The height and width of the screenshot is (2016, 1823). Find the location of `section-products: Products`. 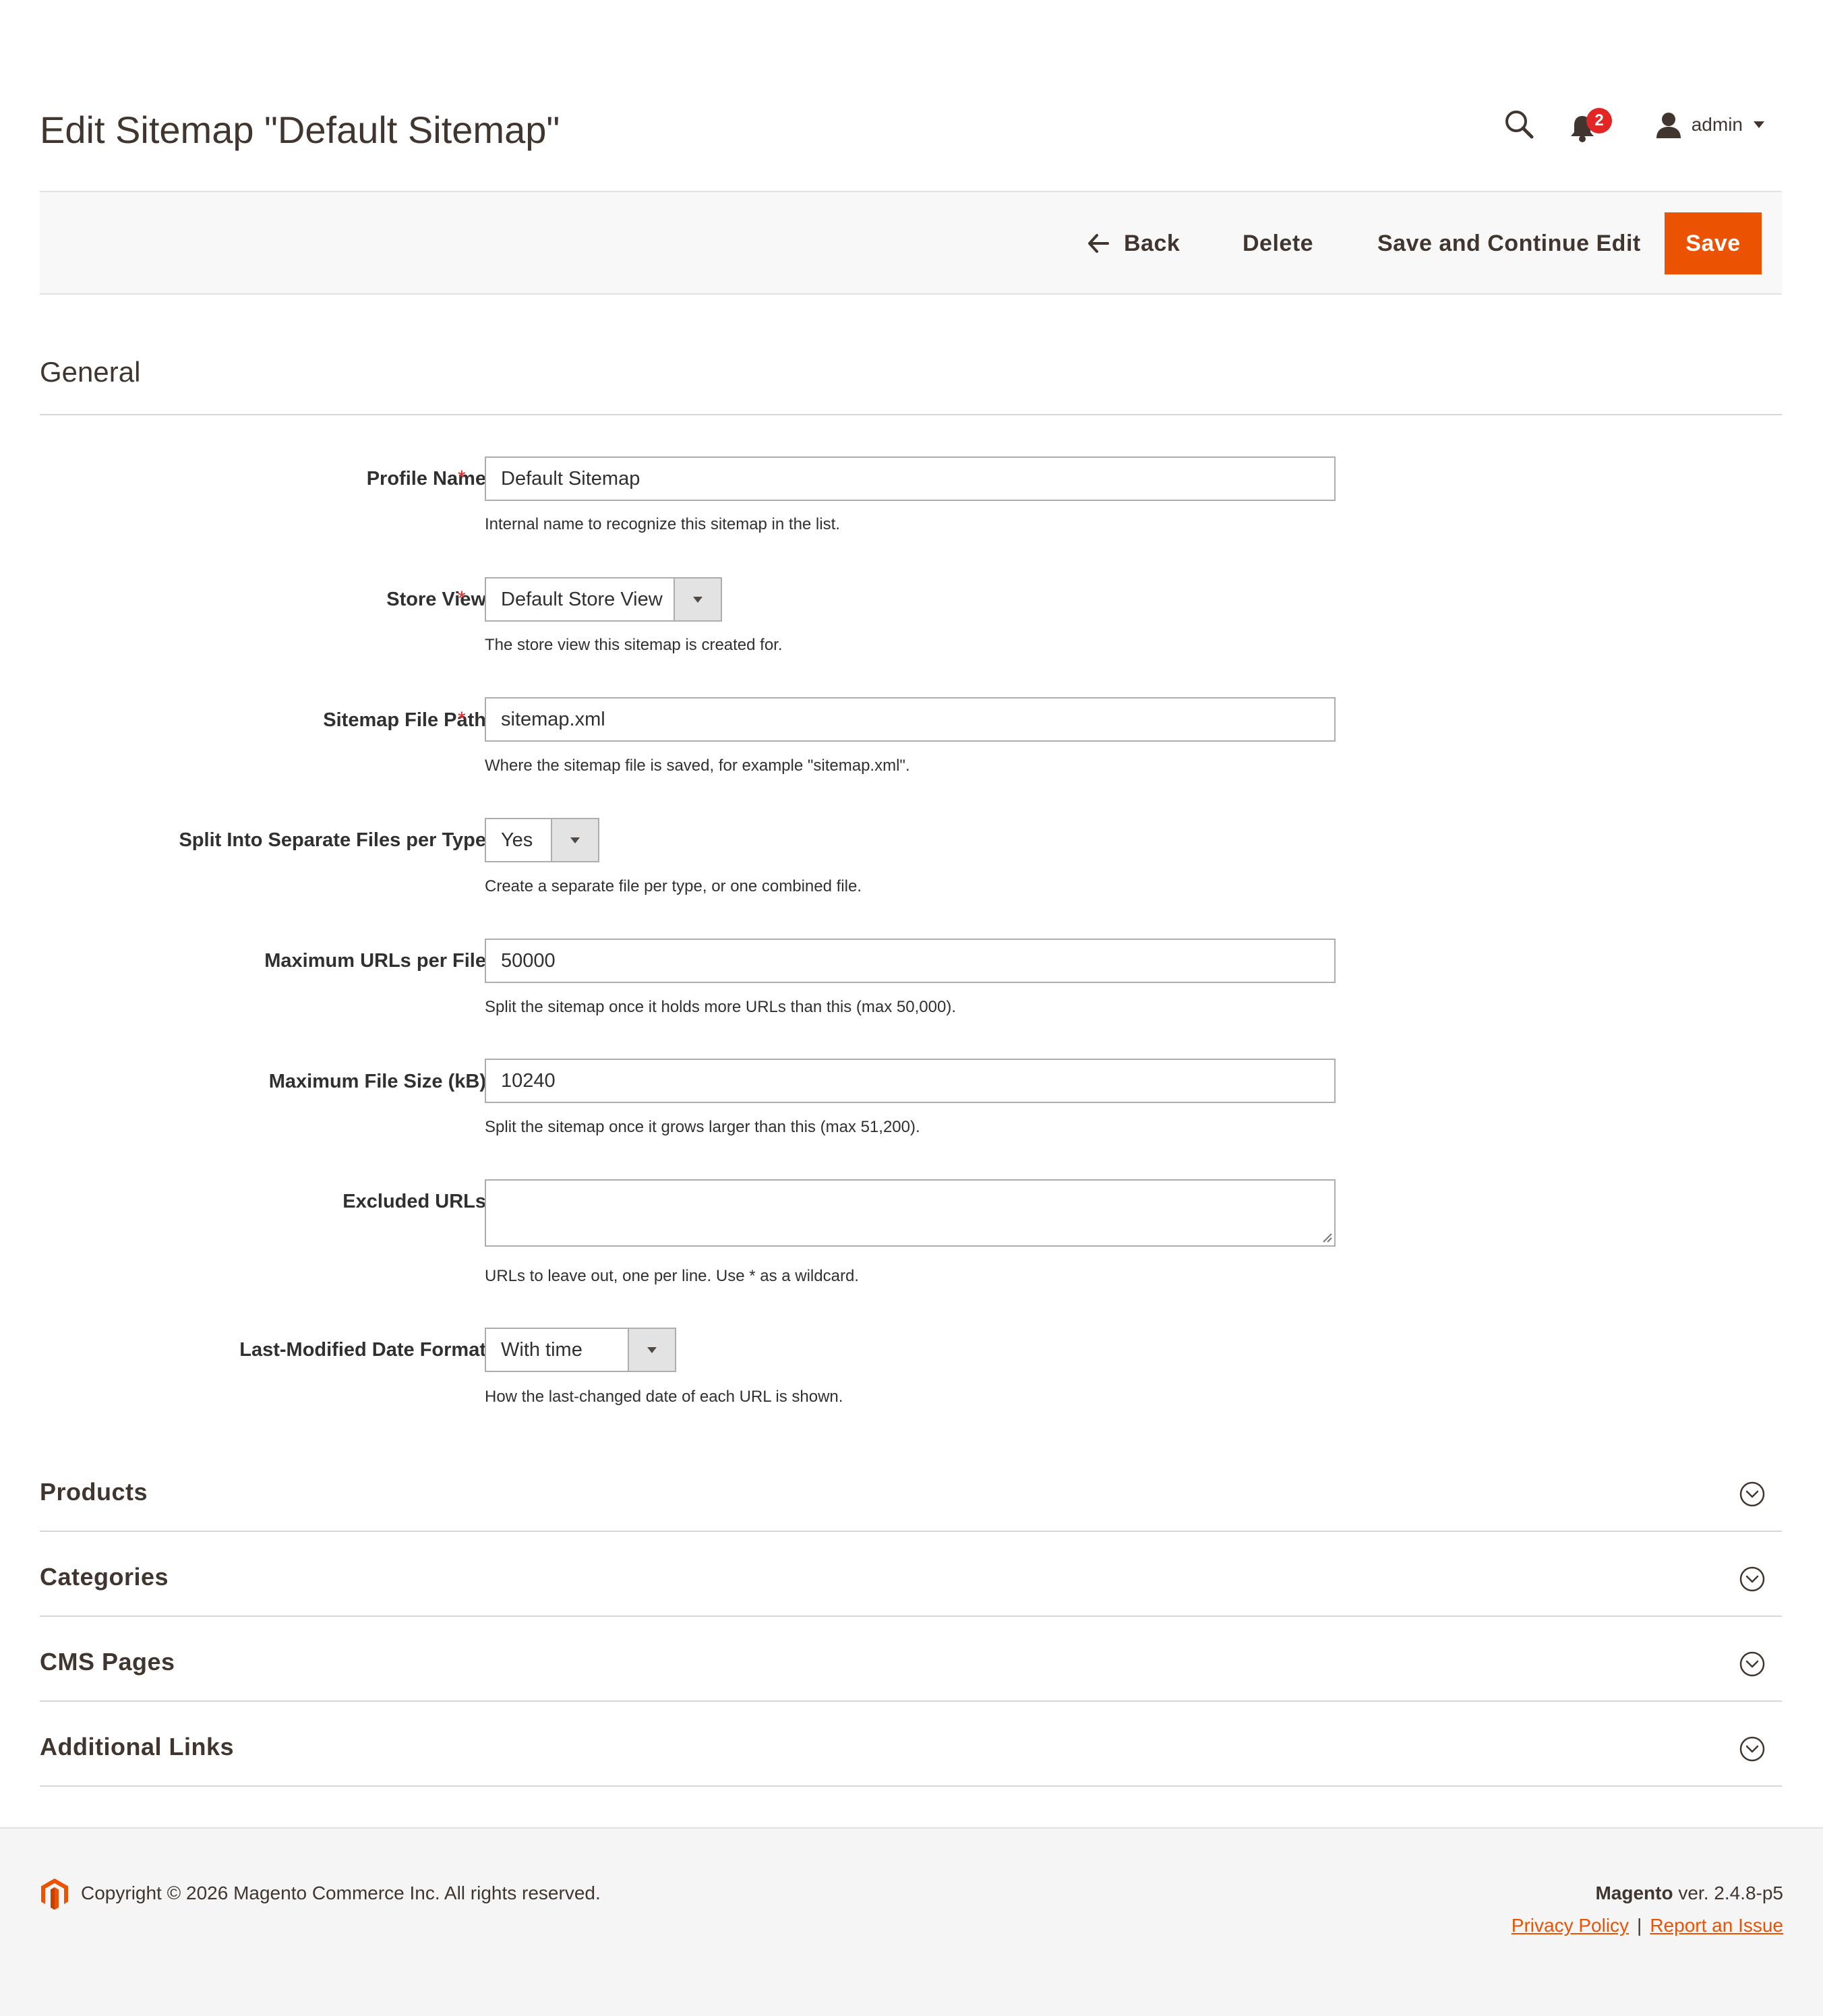

section-products: Products is located at coordinates (911, 1490).